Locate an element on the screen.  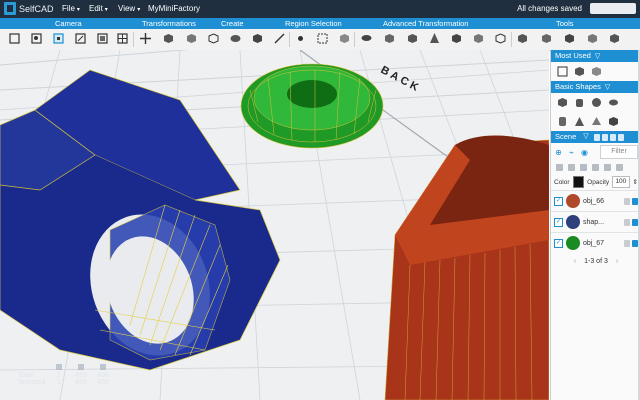
category-camera: Camera is located at coordinates (68, 23).